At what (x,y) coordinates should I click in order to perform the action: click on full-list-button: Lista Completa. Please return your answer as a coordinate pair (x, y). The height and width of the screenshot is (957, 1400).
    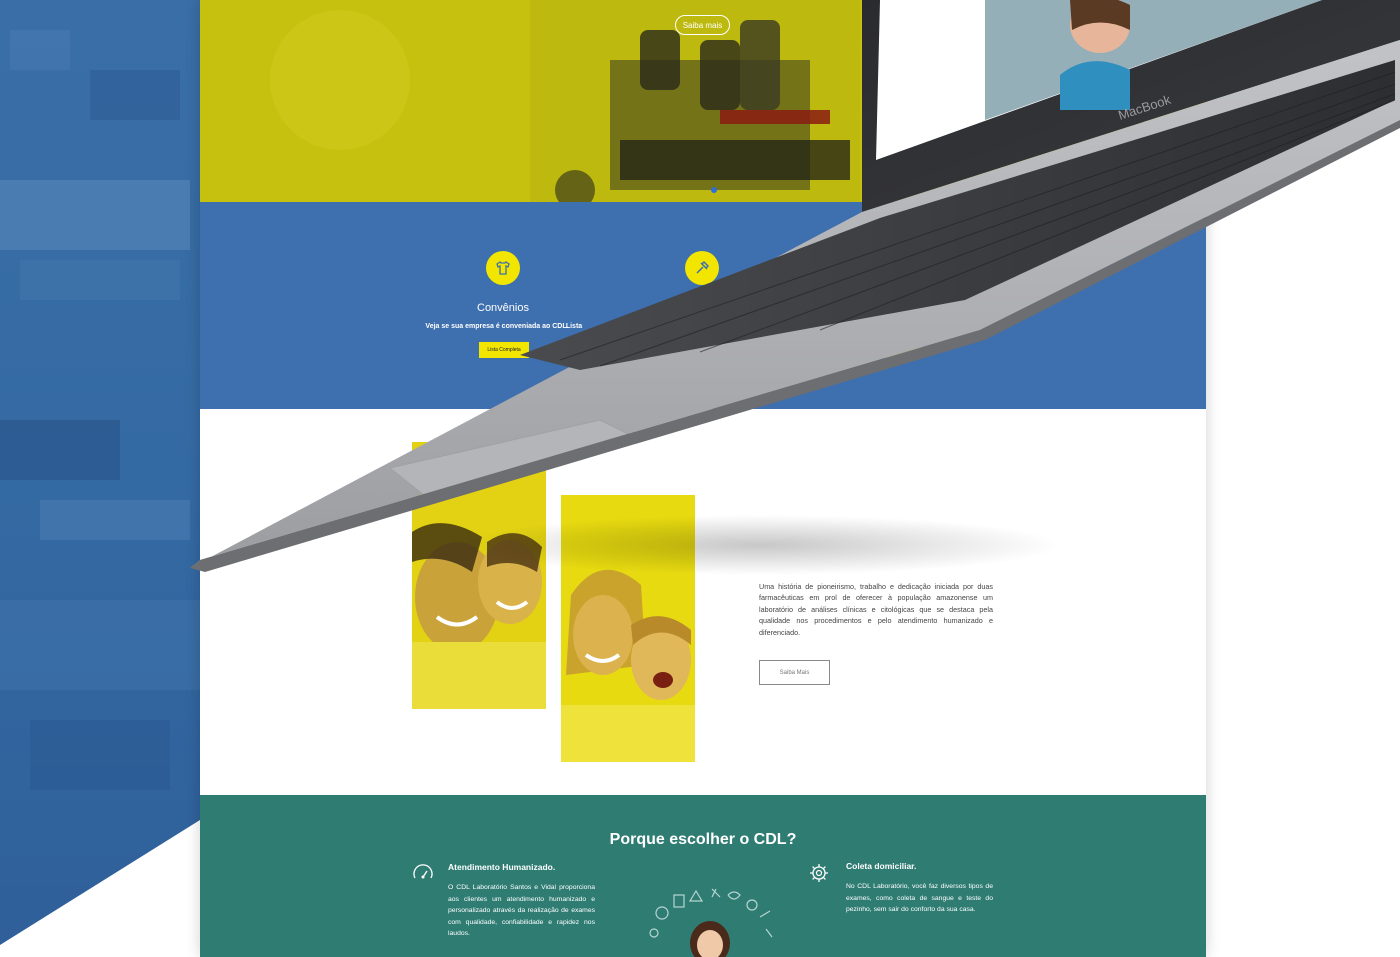
    Looking at the image, I should click on (504, 350).